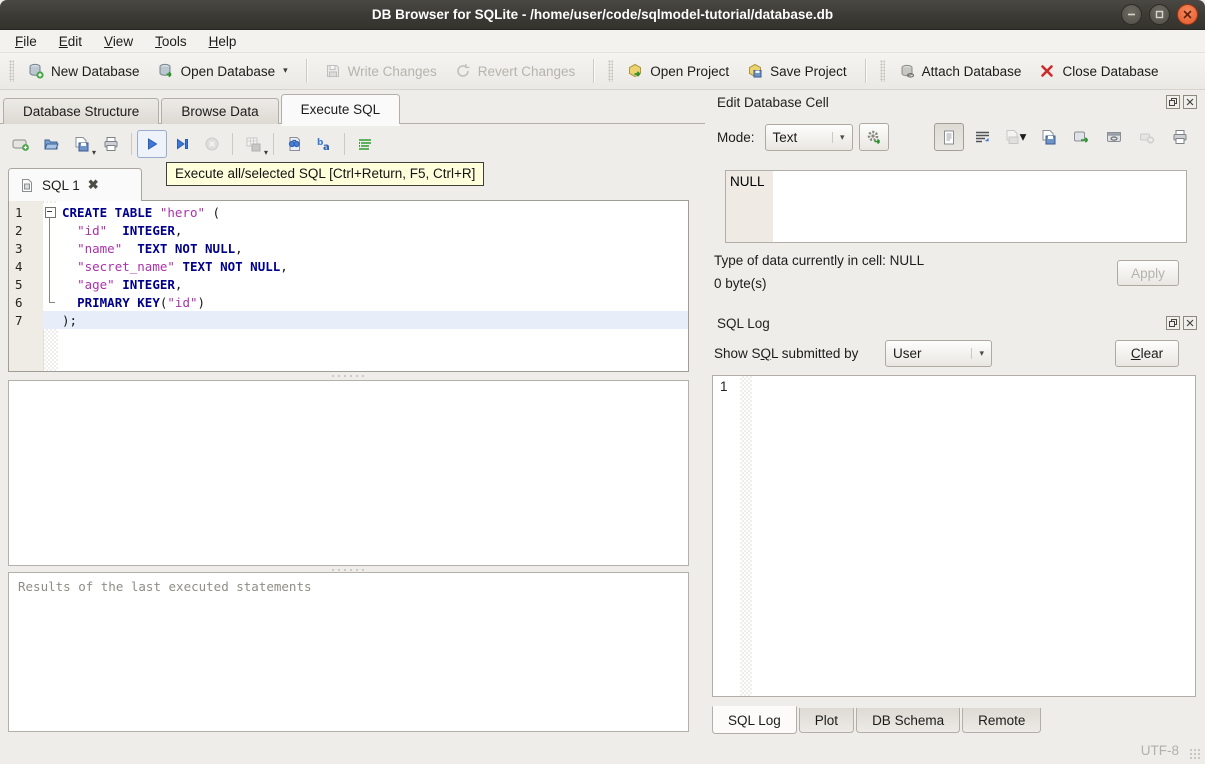 The width and height of the screenshot is (1205, 764). Describe the element at coordinates (754, 720) in the screenshot. I see `tab-sql-log: SQL Log` at that location.